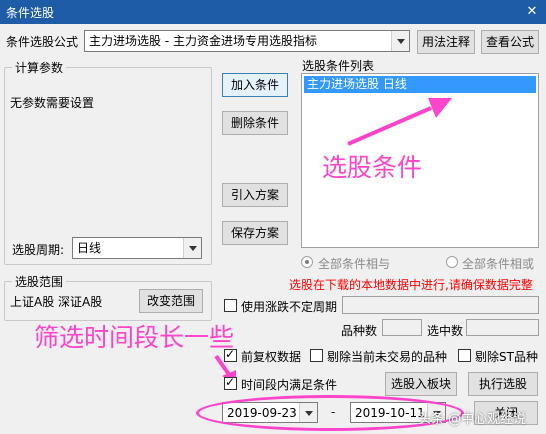 This screenshot has height=434, width=546. Describe the element at coordinates (255, 195) in the screenshot. I see `import-plan-button: 引入方案` at that location.